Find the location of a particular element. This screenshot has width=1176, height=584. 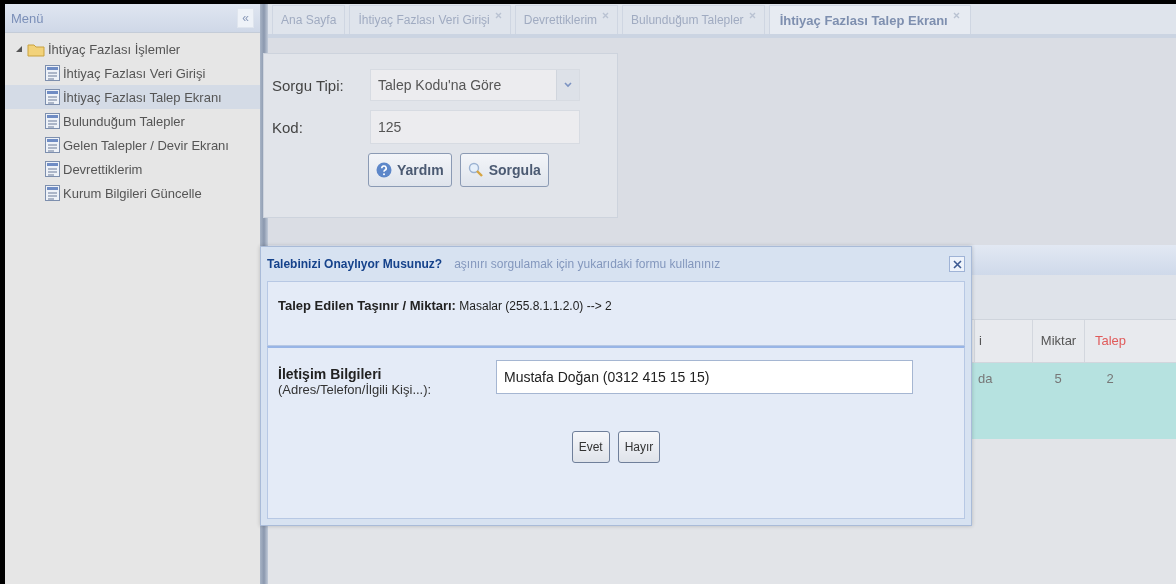

help-icon is located at coordinates (384, 170).